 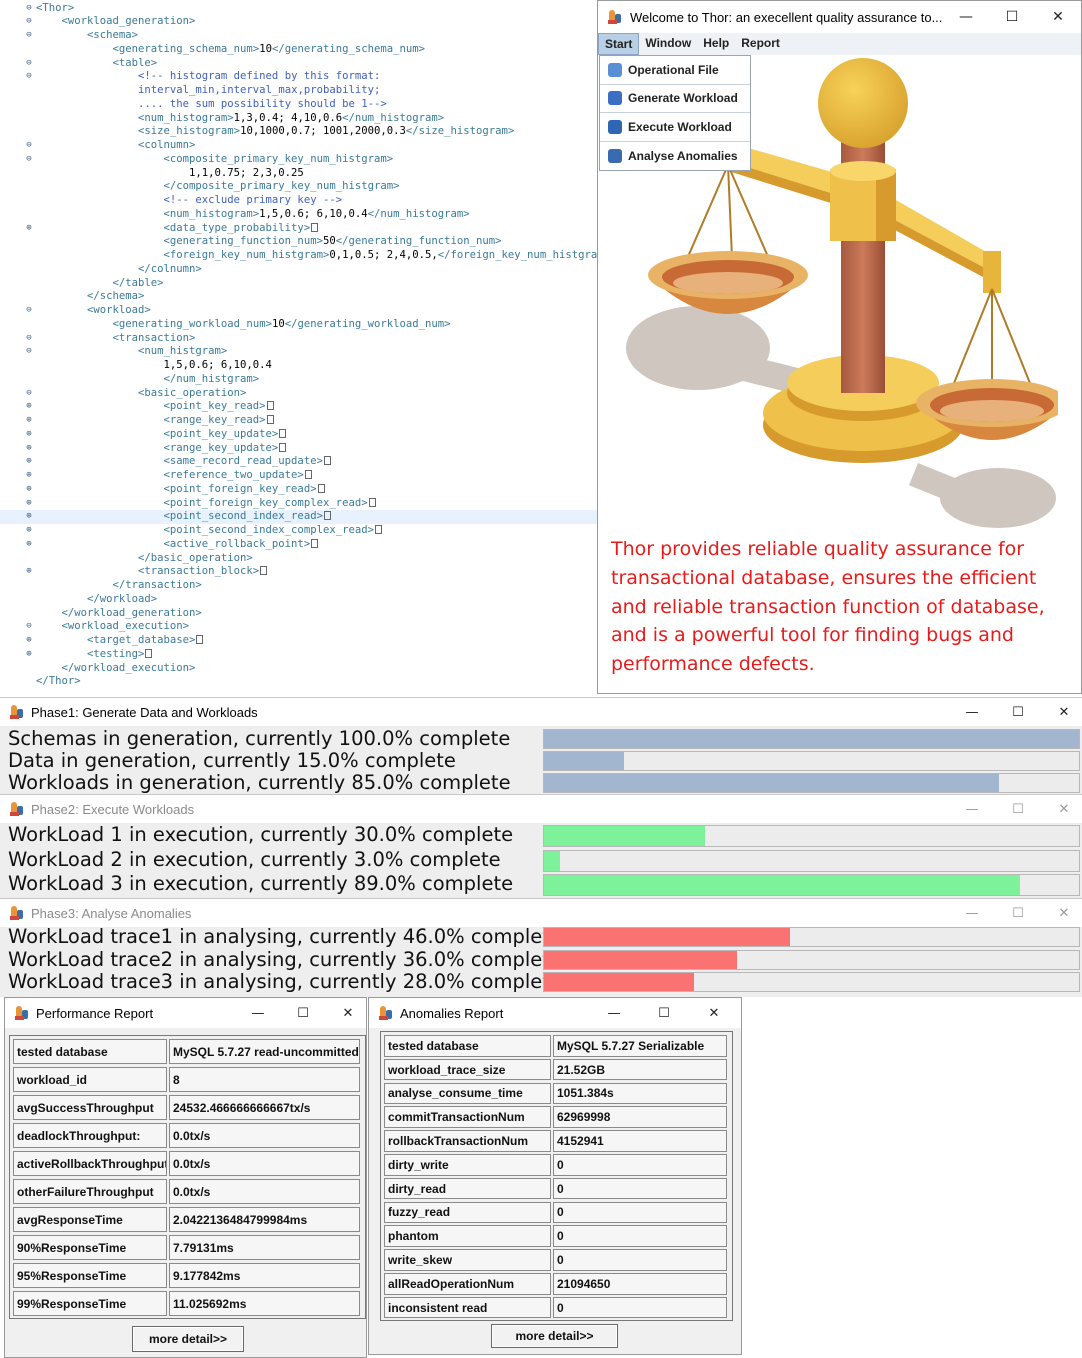 What do you see at coordinates (298, 201) in the screenshot?
I see `xml-line: <!-- exclude primary key -->` at bounding box center [298, 201].